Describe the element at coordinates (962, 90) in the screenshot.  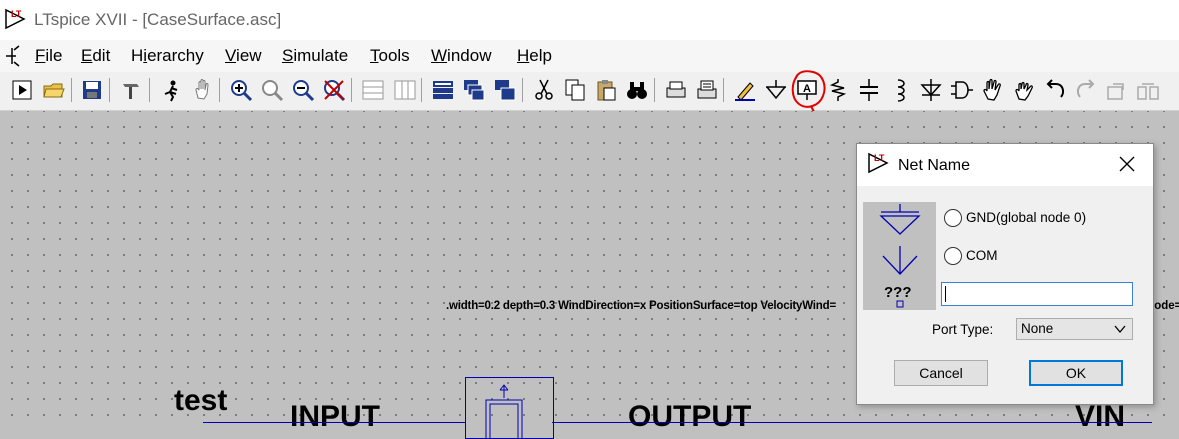
I see `component-icon` at that location.